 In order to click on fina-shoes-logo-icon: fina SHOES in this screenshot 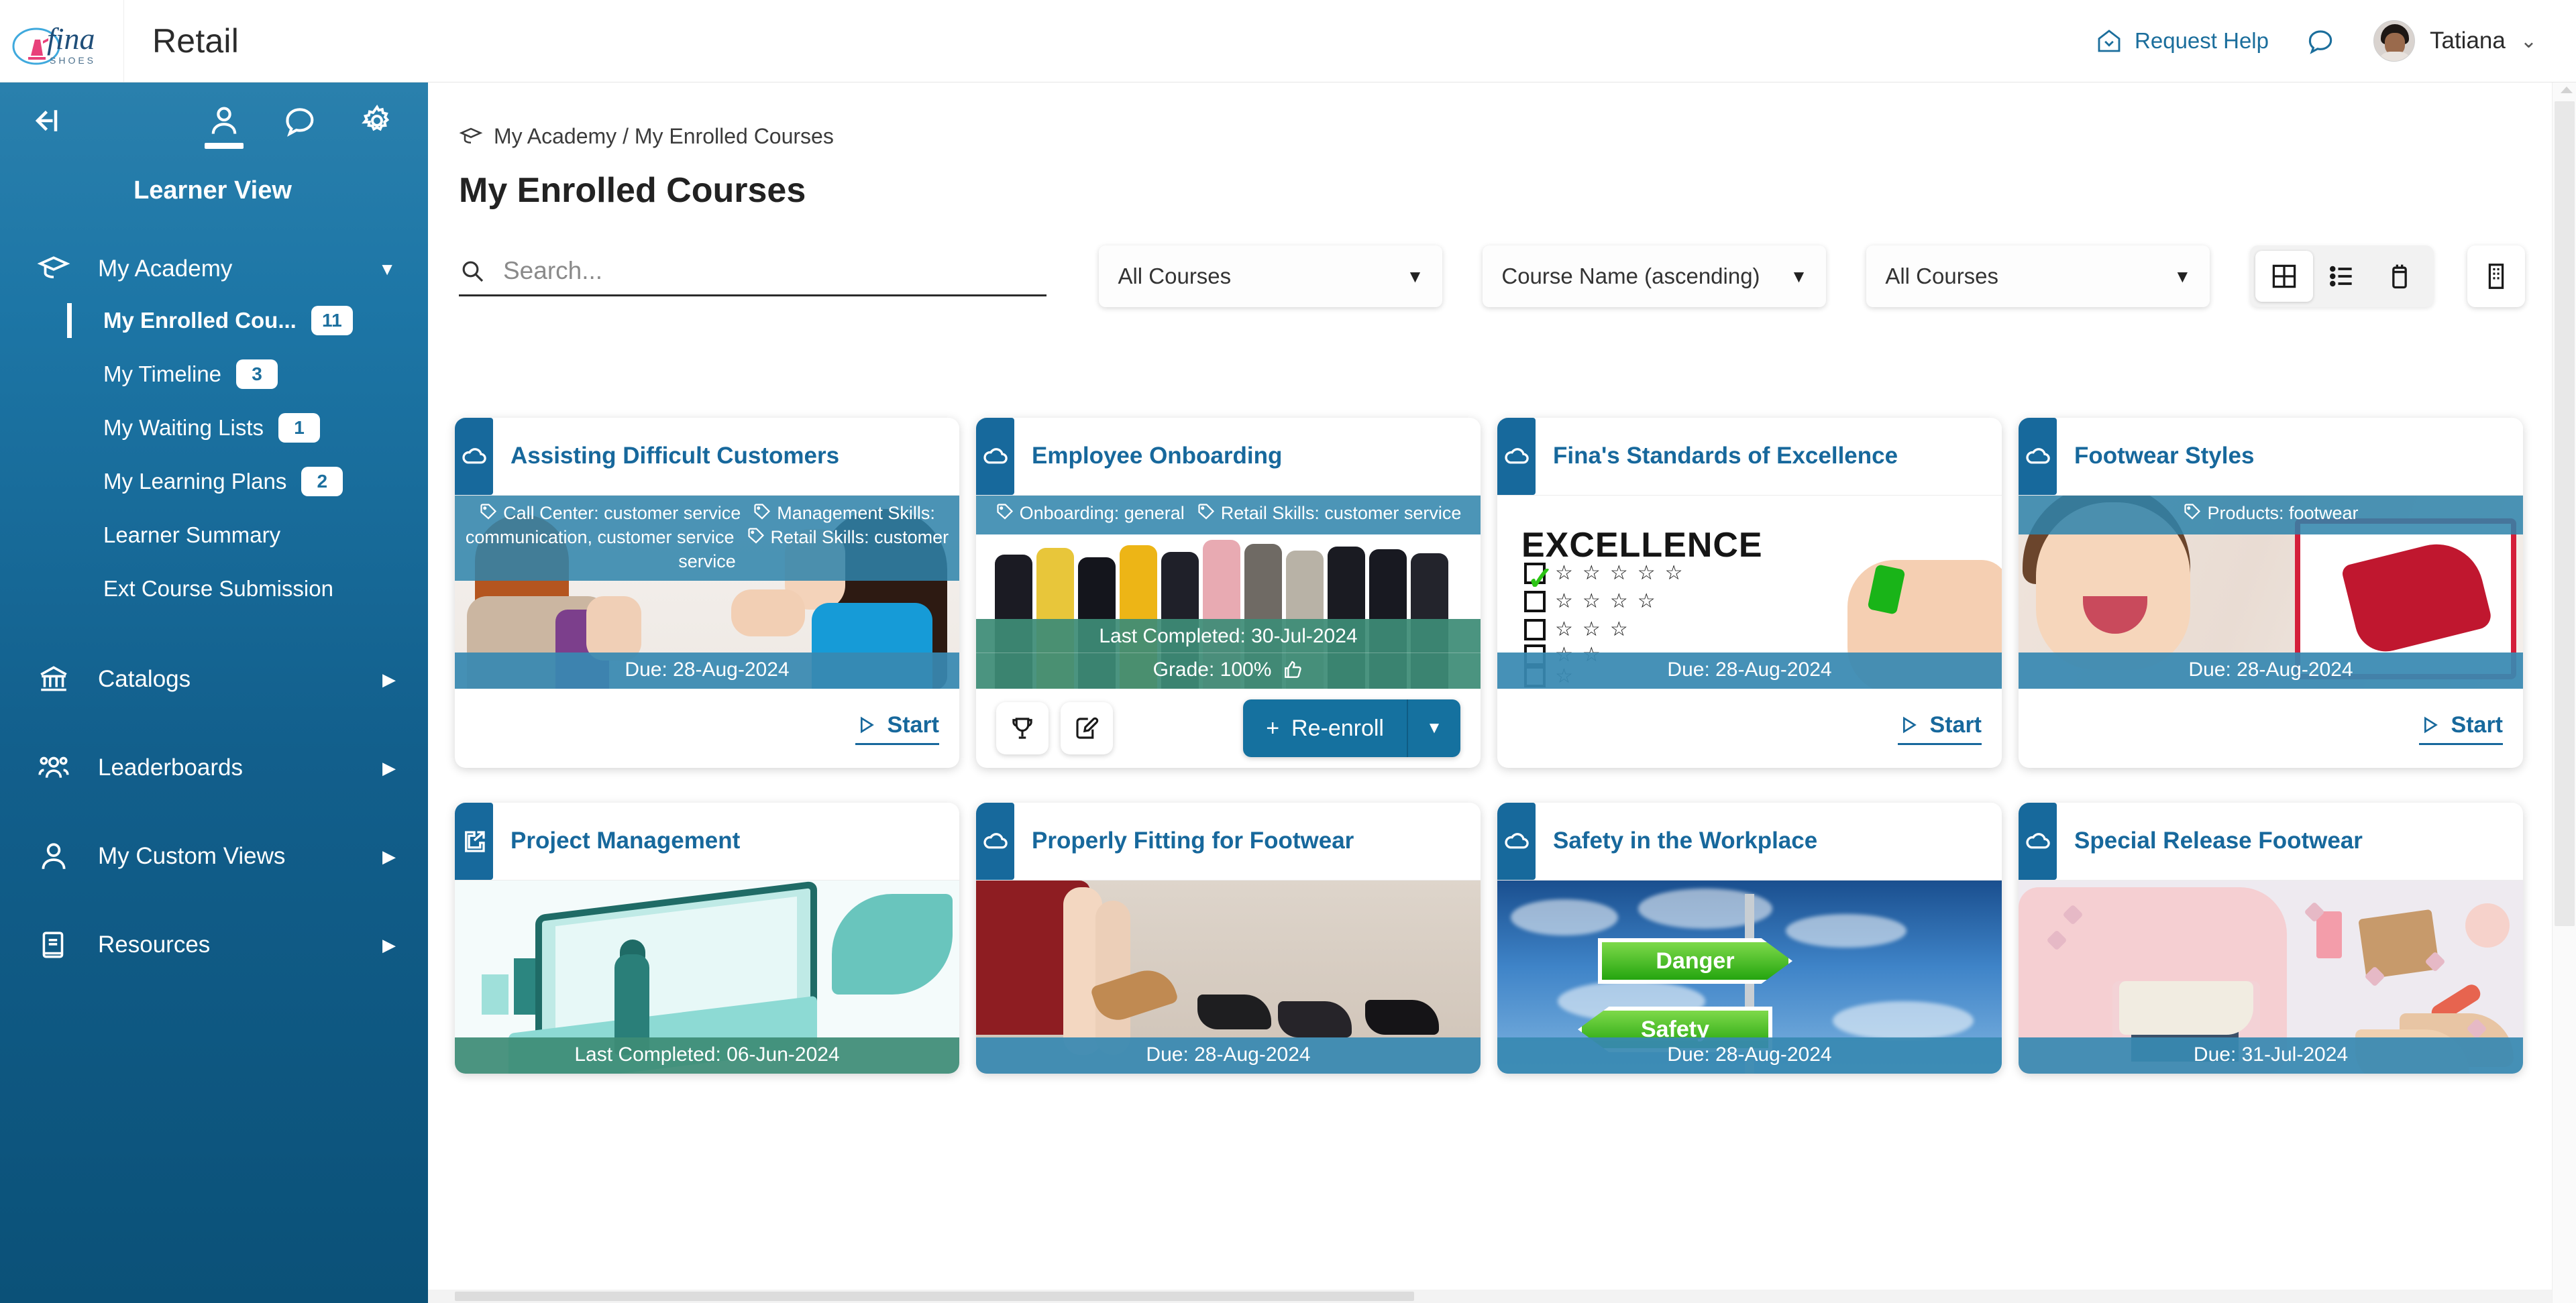, I will do `click(53, 43)`.